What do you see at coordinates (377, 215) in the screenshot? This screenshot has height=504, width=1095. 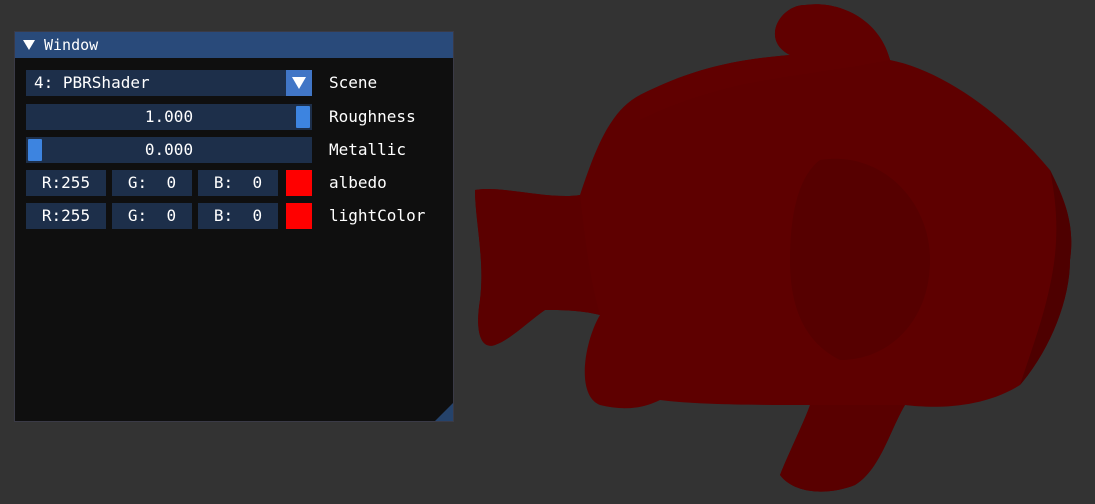 I see `light-color-label: lightColor` at bounding box center [377, 215].